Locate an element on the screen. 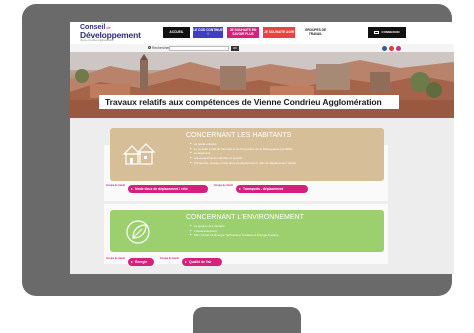  monitor-stand is located at coordinates (247, 320).